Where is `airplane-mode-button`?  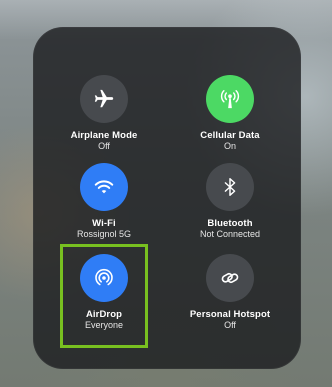
airplane-mode-button is located at coordinates (104, 99).